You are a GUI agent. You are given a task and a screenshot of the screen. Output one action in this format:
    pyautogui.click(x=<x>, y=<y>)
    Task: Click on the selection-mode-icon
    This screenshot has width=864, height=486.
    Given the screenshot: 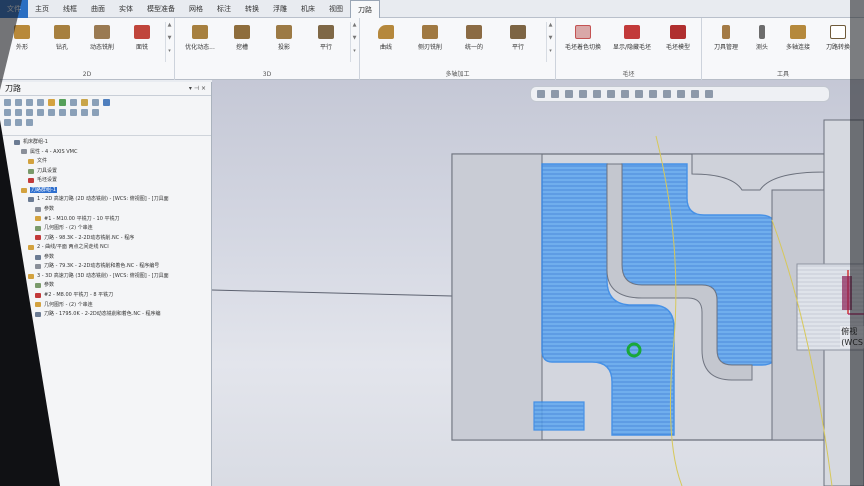 What is the action you would take?
    pyautogui.click(x=541, y=94)
    